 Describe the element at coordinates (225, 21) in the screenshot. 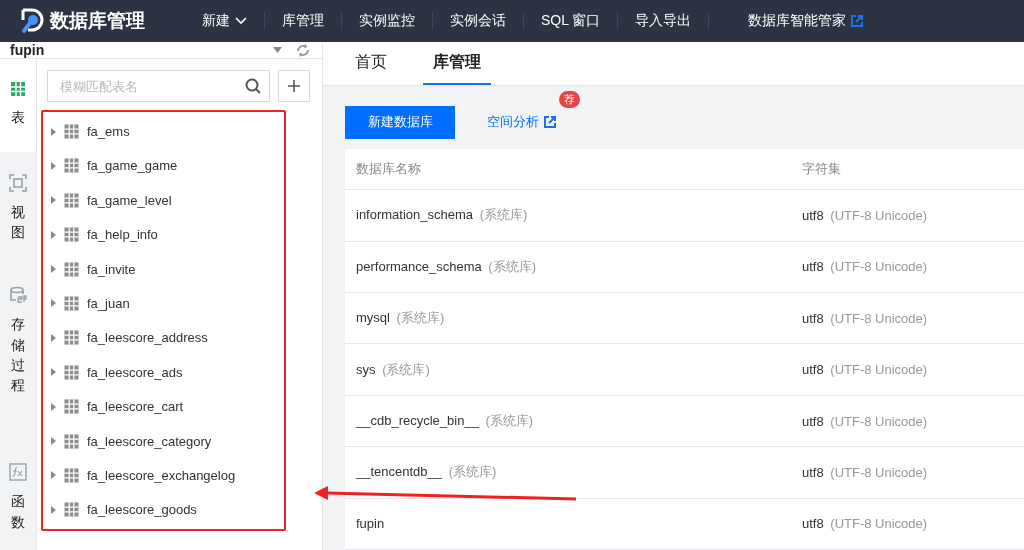

I see `nav-item: 新建` at that location.